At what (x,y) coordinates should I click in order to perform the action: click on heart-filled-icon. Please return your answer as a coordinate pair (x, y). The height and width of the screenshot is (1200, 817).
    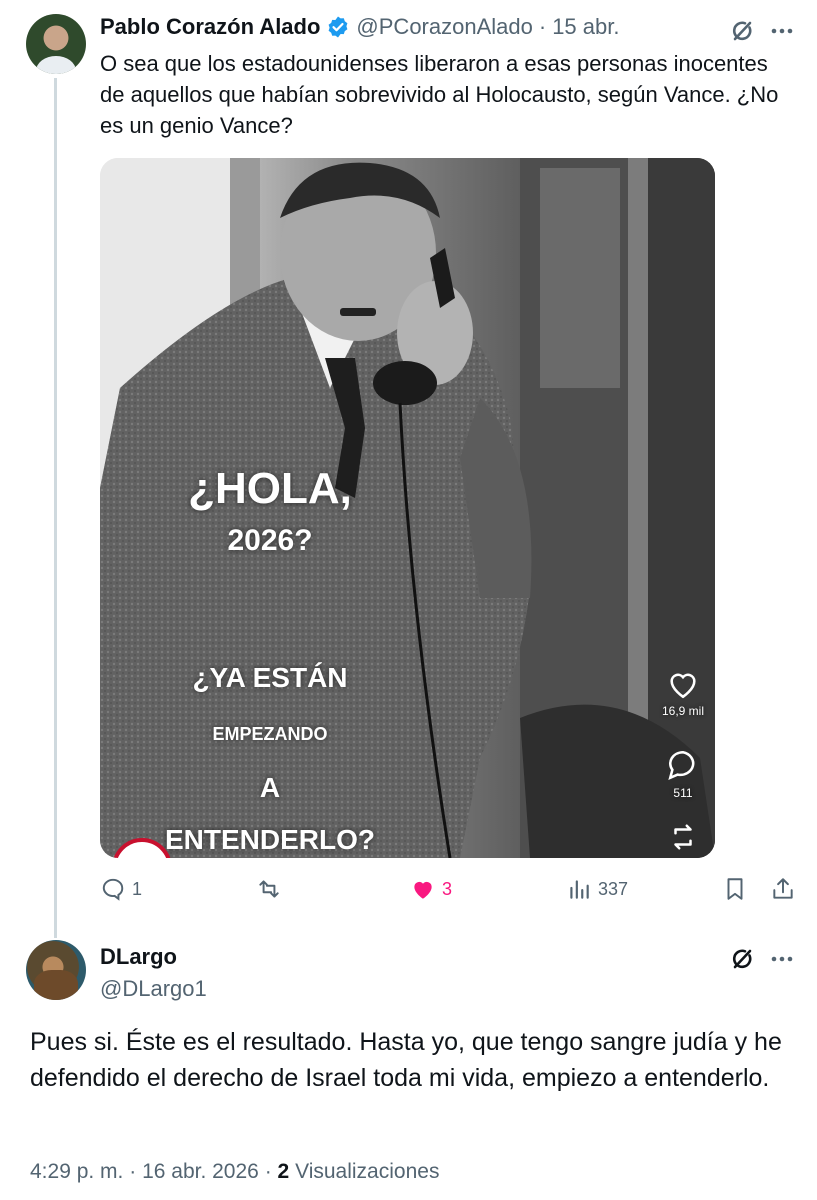
    Looking at the image, I should click on (423, 890).